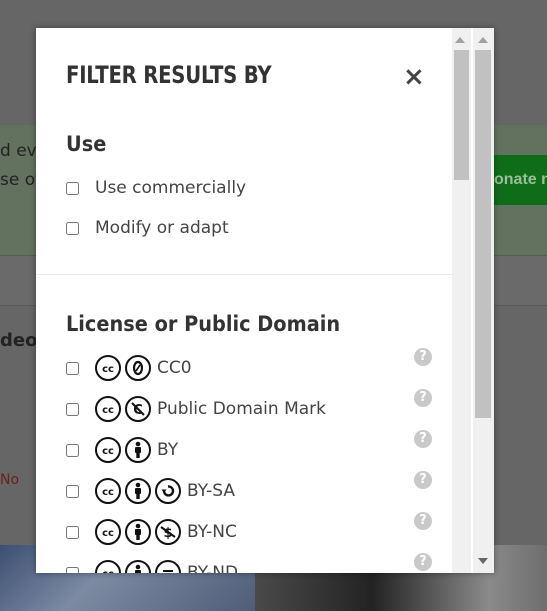  Describe the element at coordinates (483, 40) in the screenshot. I see `page-scroll-up-arrow-icon` at that location.